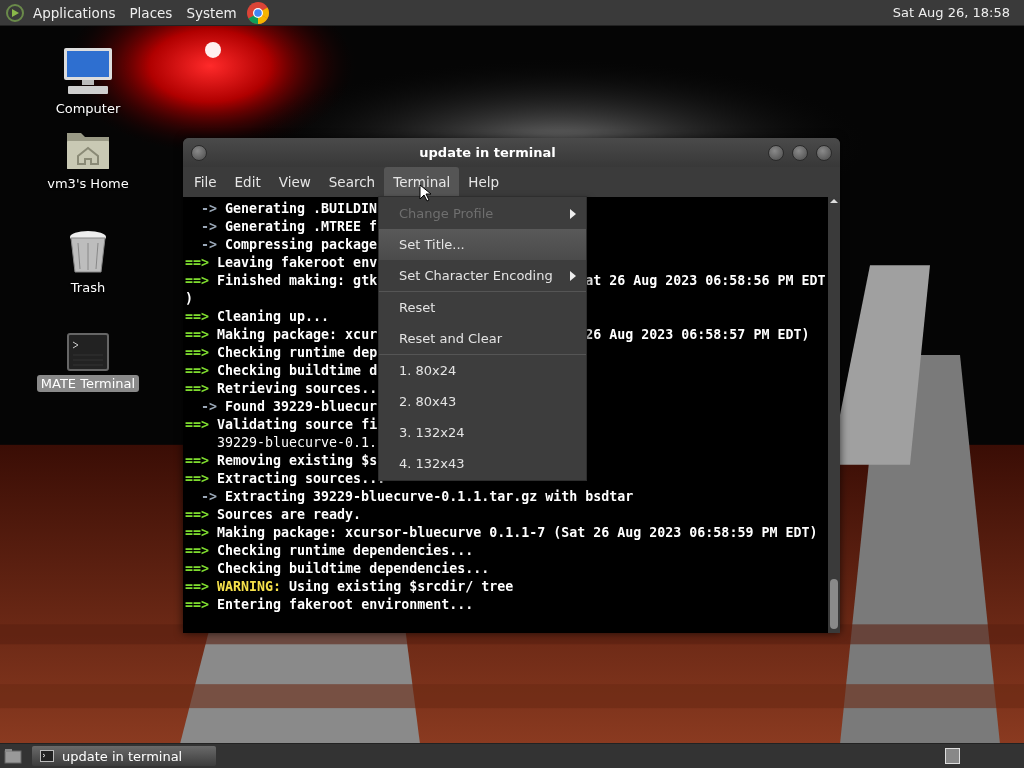  I want to click on terminal-line: 39229-bluecurve-0.1., so click(297, 443).